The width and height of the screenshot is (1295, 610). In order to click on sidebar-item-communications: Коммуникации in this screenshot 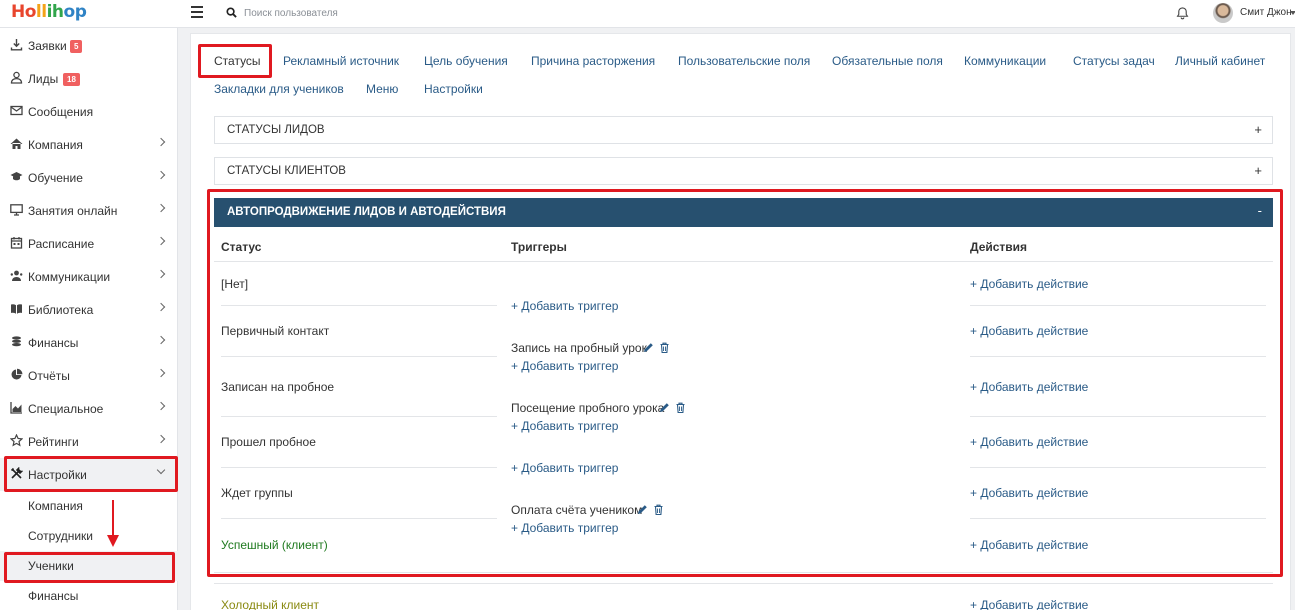, I will do `click(89, 276)`.